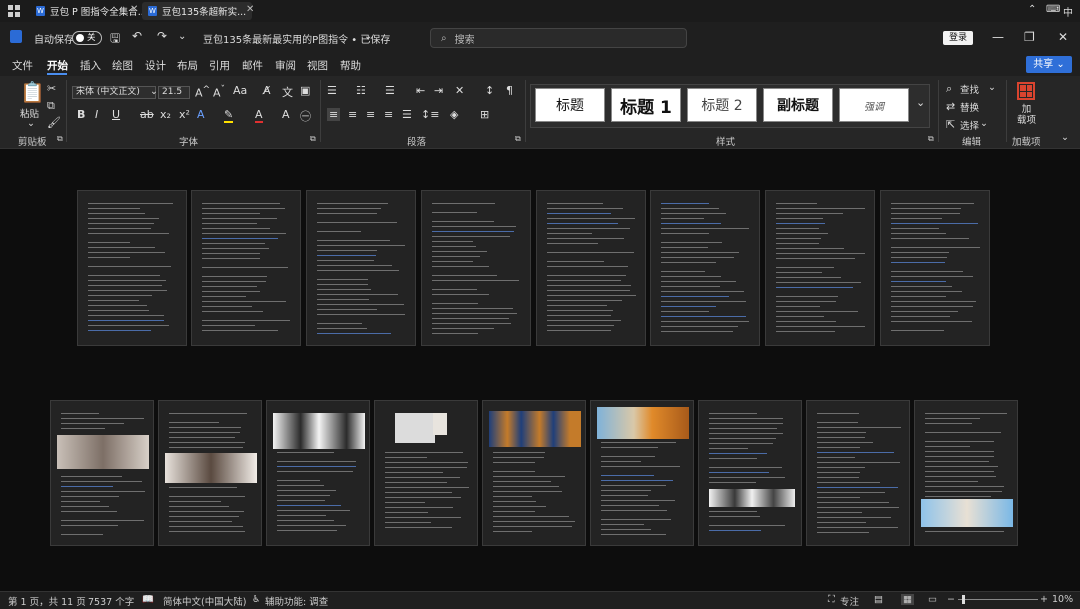  Describe the element at coordinates (47, 601) in the screenshot. I see `page-count: 第 1 页，共 11 页` at that location.